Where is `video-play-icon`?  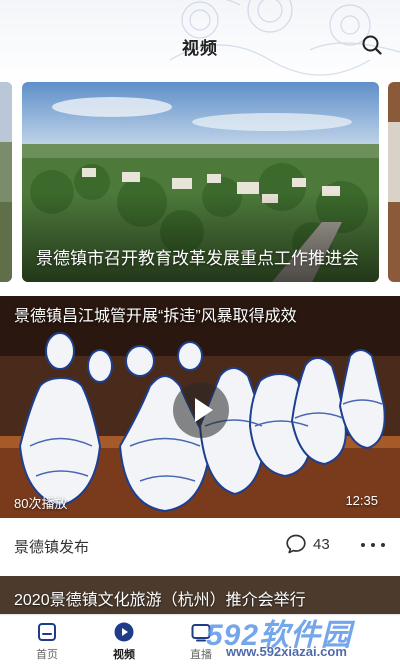 video-play-icon is located at coordinates (124, 632).